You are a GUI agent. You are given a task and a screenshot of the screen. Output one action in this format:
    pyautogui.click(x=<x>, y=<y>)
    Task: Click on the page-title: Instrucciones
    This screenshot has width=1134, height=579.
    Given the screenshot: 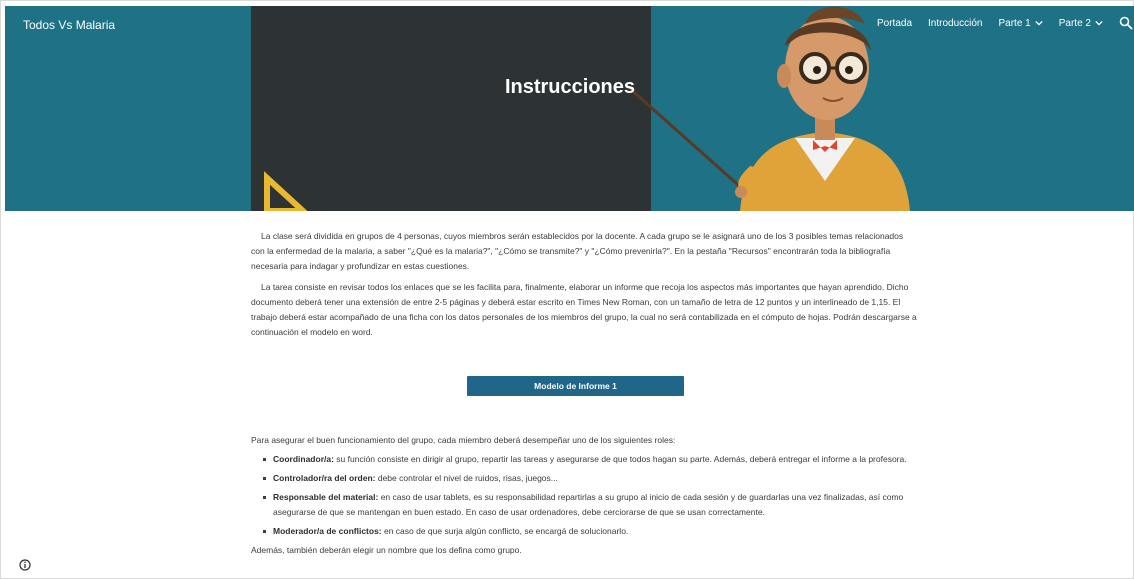 What is the action you would take?
    pyautogui.click(x=570, y=87)
    